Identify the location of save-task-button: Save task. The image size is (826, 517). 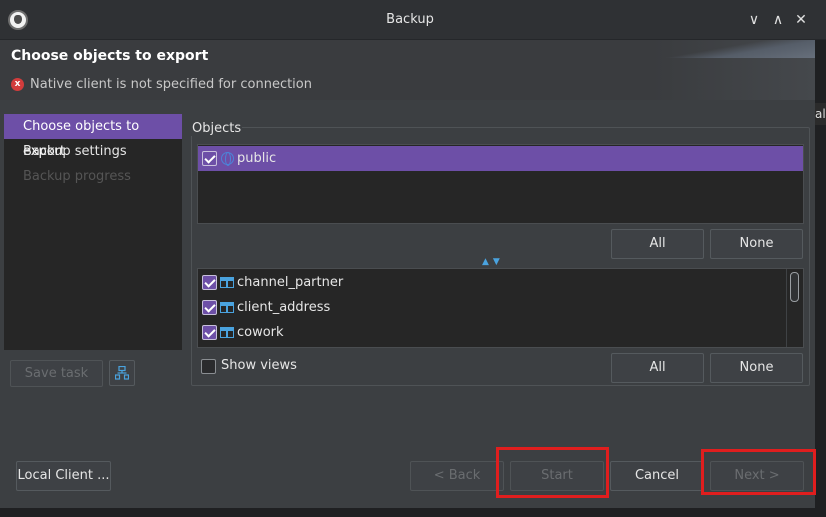
(56, 373).